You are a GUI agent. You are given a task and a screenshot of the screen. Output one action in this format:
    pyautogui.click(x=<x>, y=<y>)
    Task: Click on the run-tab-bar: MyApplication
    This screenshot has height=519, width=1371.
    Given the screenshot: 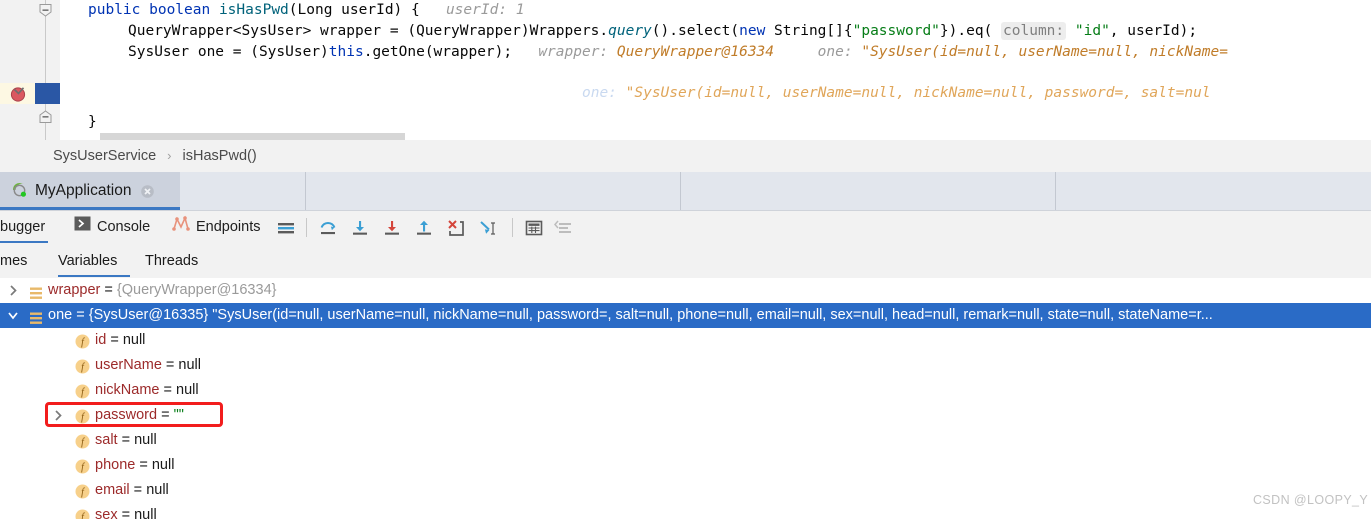 What is the action you would take?
    pyautogui.click(x=685, y=191)
    